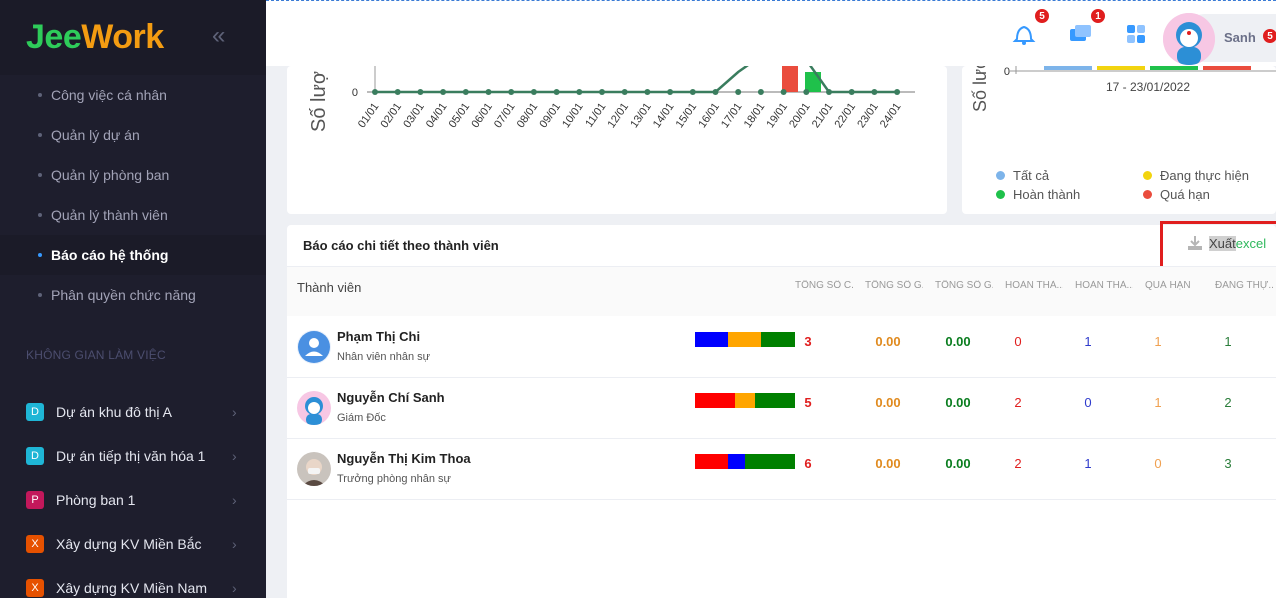 This screenshot has width=1276, height=598. What do you see at coordinates (891, 115) in the screenshot?
I see `x-tick-label: 24/01` at bounding box center [891, 115].